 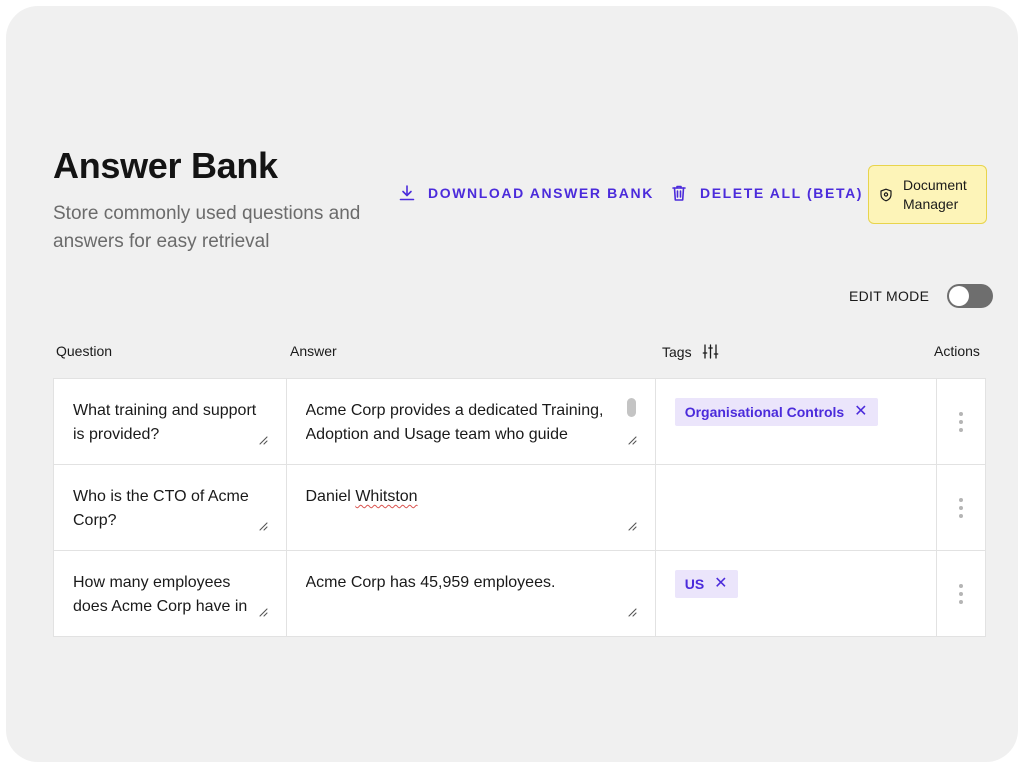 What do you see at coordinates (631, 407) in the screenshot?
I see `scrollbar-thumb` at bounding box center [631, 407].